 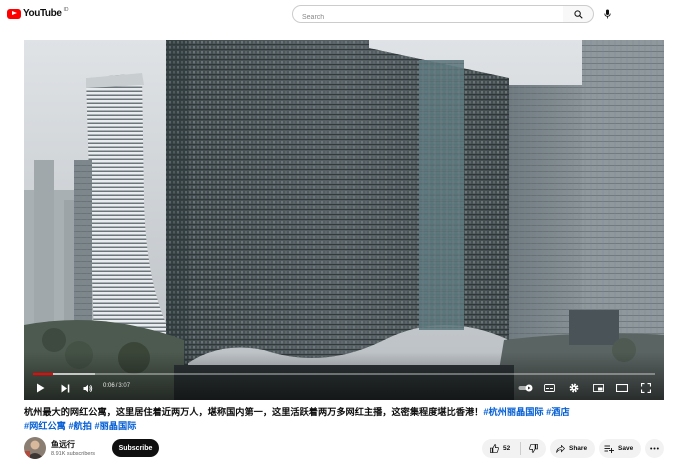 I want to click on search-box, so click(x=428, y=15).